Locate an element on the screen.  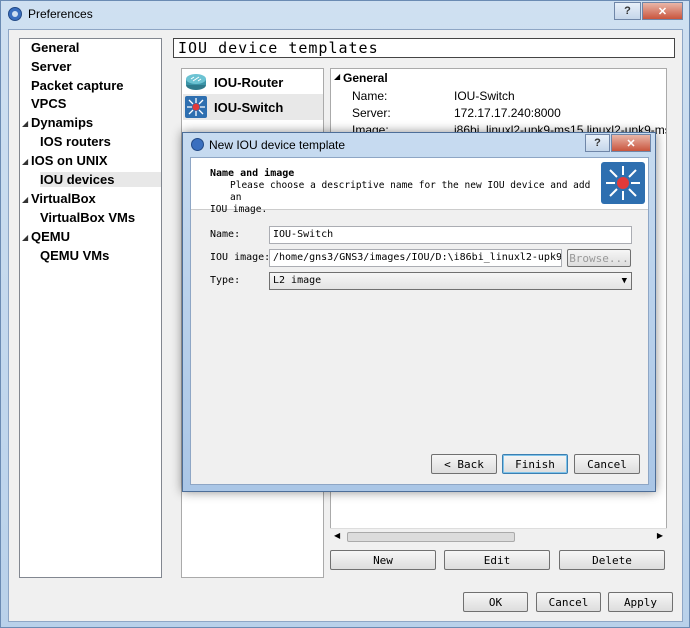
properties-hscrollbar: ◀ ▶ is located at coordinates (498, 536).